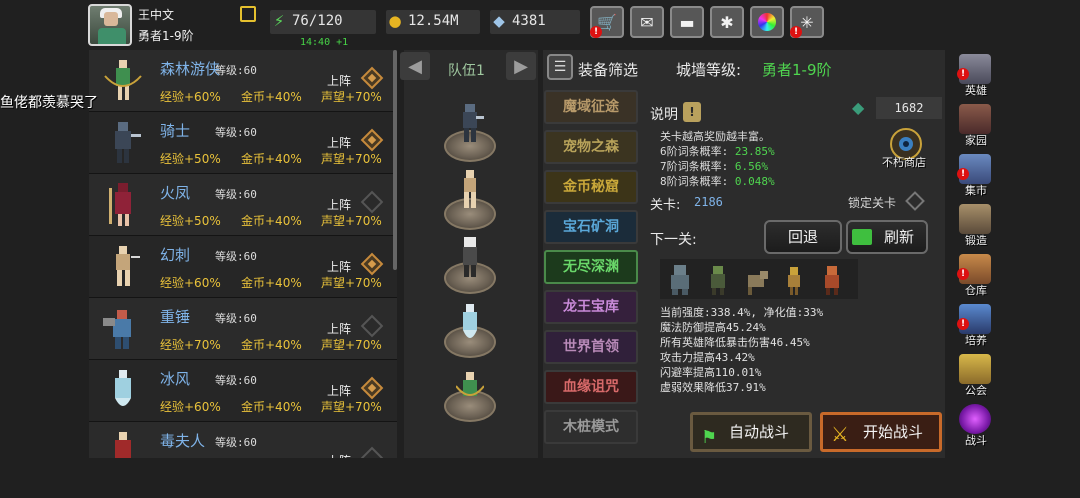 This screenshot has width=1080, height=498. I want to click on hero-name: 森林游侠, so click(190, 69).